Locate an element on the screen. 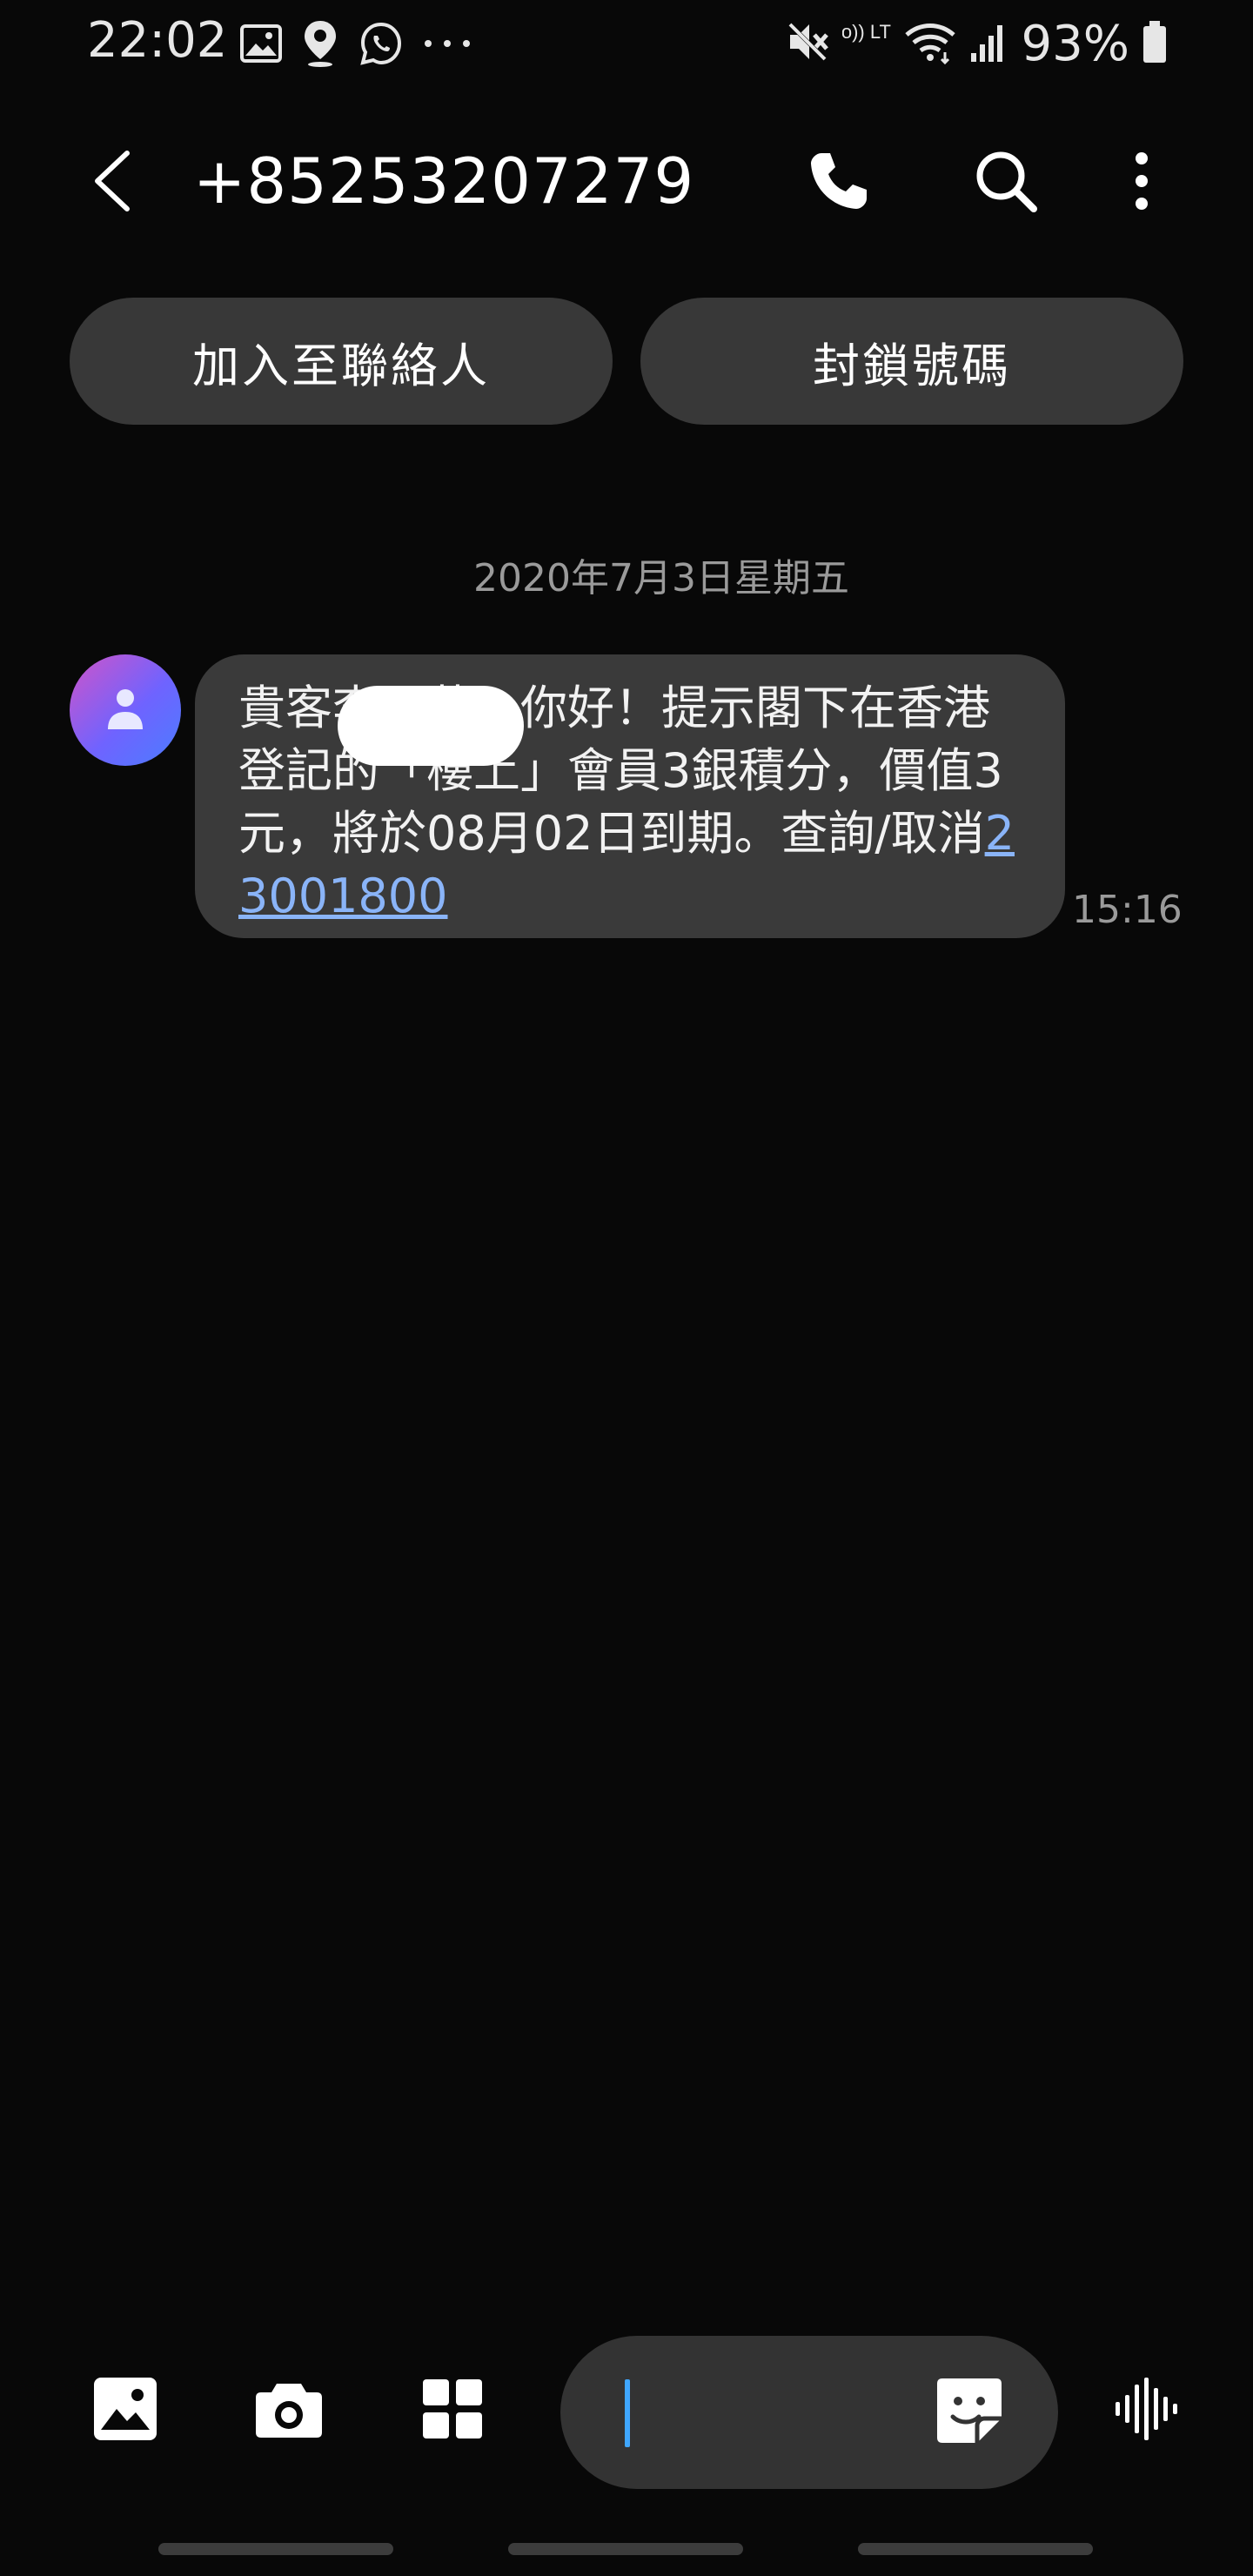 This screenshot has width=1253, height=2576. text-cursor is located at coordinates (627, 2413).